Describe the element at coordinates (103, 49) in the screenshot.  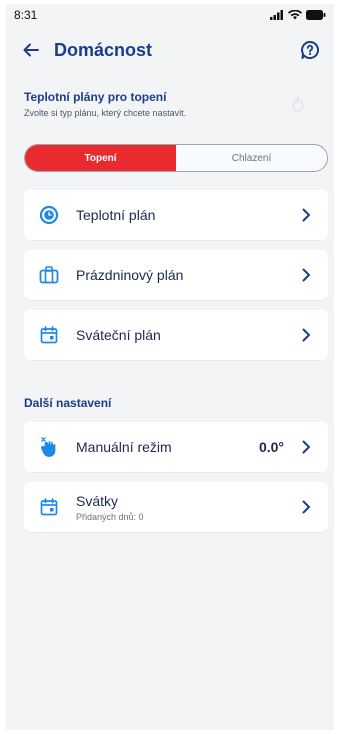
I see `page-title: Domácnost` at that location.